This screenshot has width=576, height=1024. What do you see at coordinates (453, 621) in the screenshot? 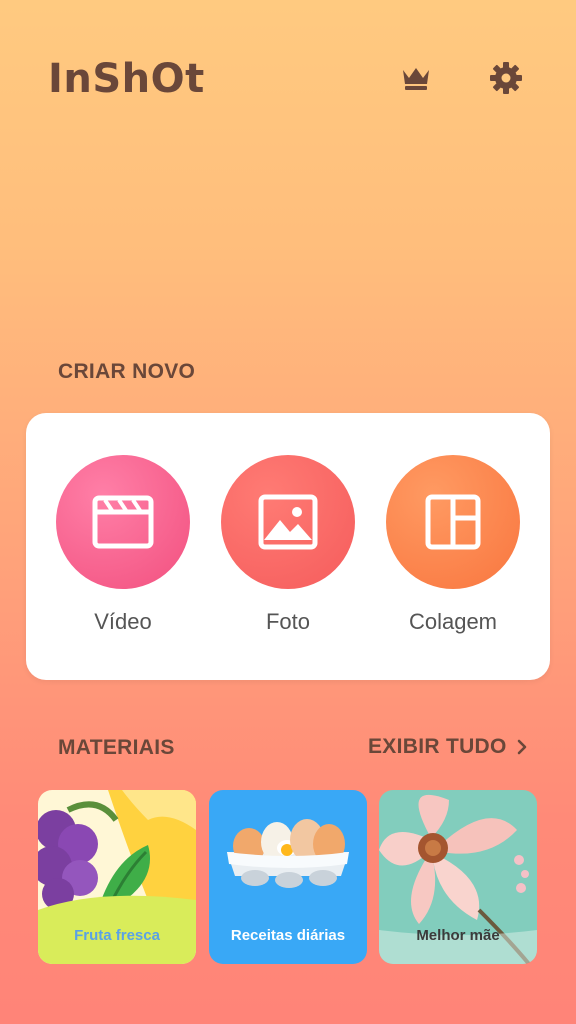
I see `create-collage-label: Colagem` at bounding box center [453, 621].